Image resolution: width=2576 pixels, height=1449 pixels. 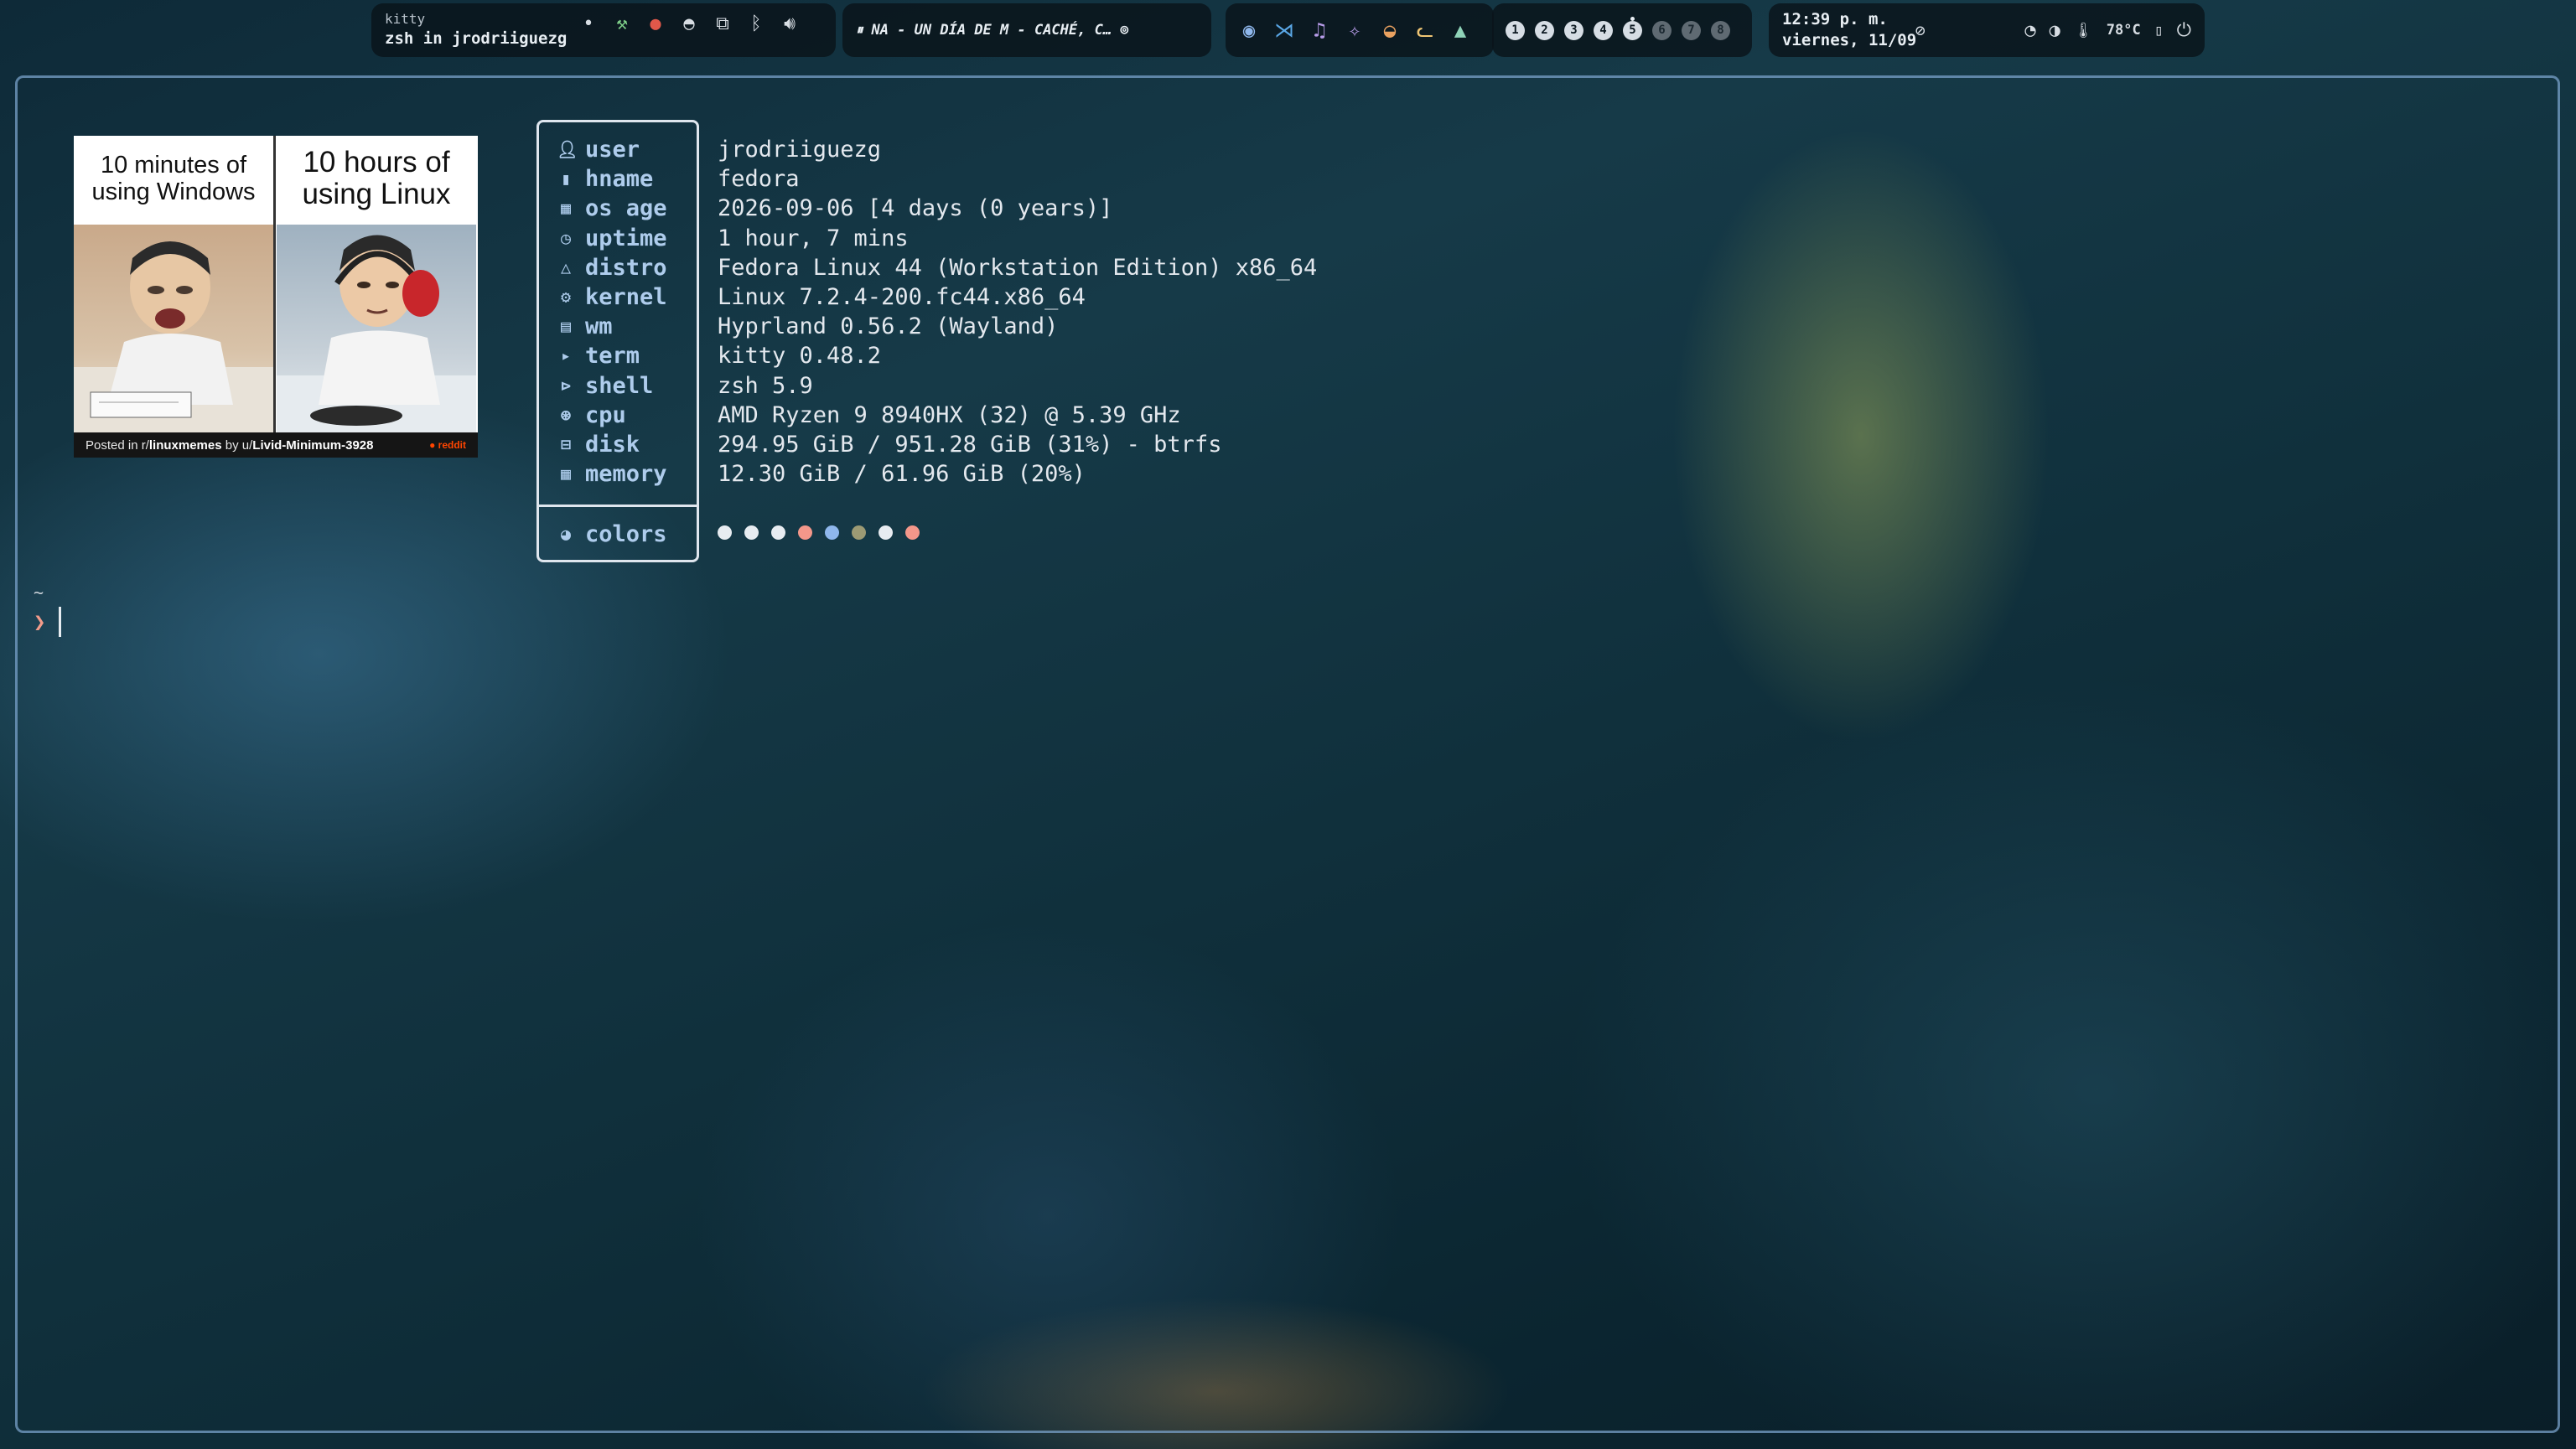 I want to click on battery-icon: ▯, so click(x=2159, y=31).